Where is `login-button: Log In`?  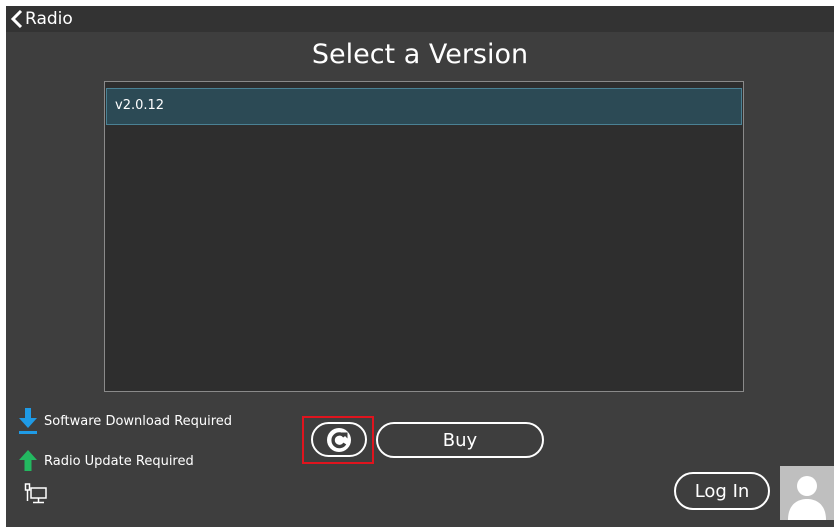
login-button: Log In is located at coordinates (722, 491).